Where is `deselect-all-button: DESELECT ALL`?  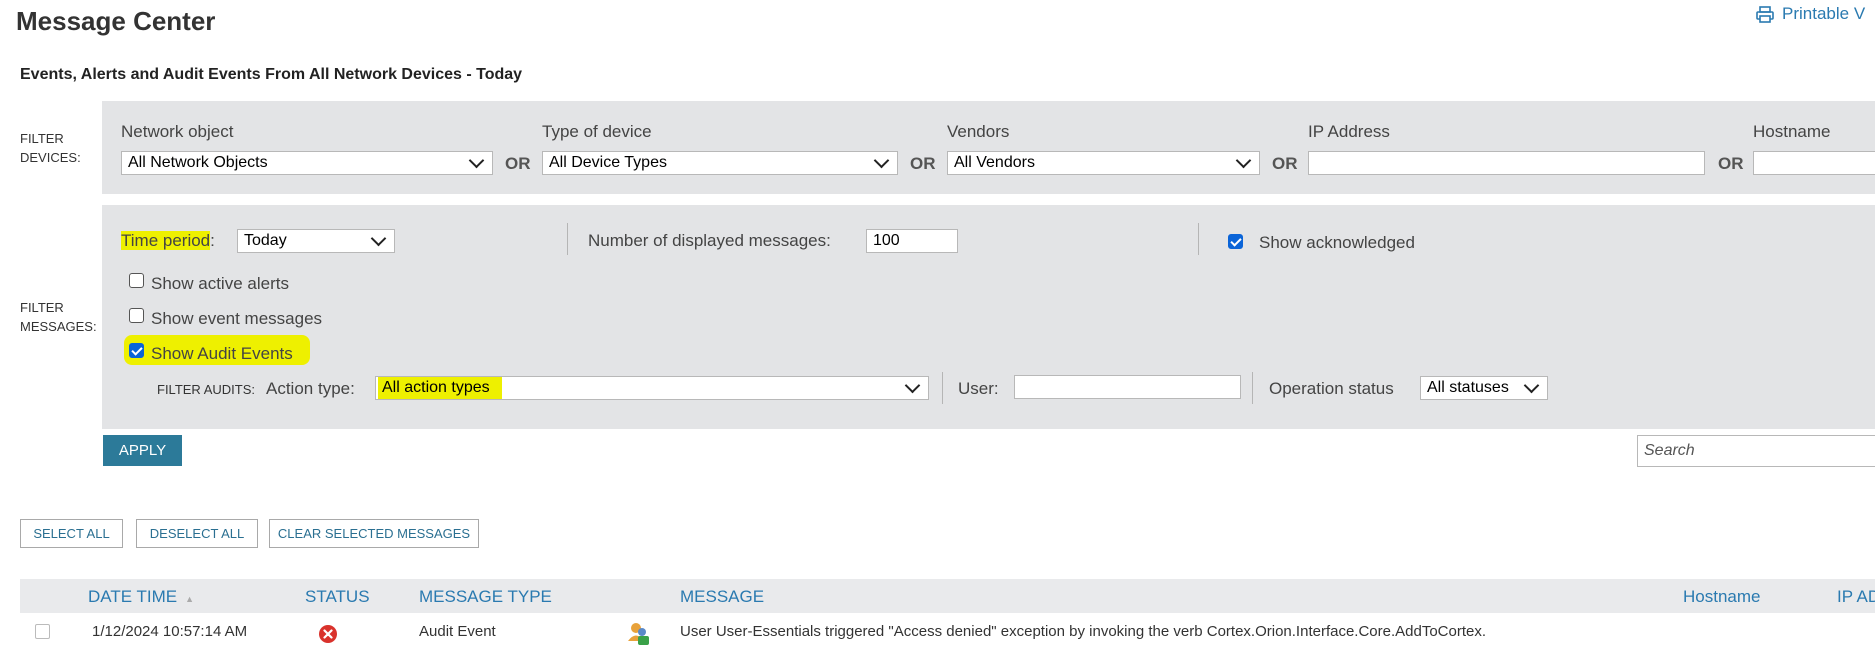 deselect-all-button: DESELECT ALL is located at coordinates (197, 533).